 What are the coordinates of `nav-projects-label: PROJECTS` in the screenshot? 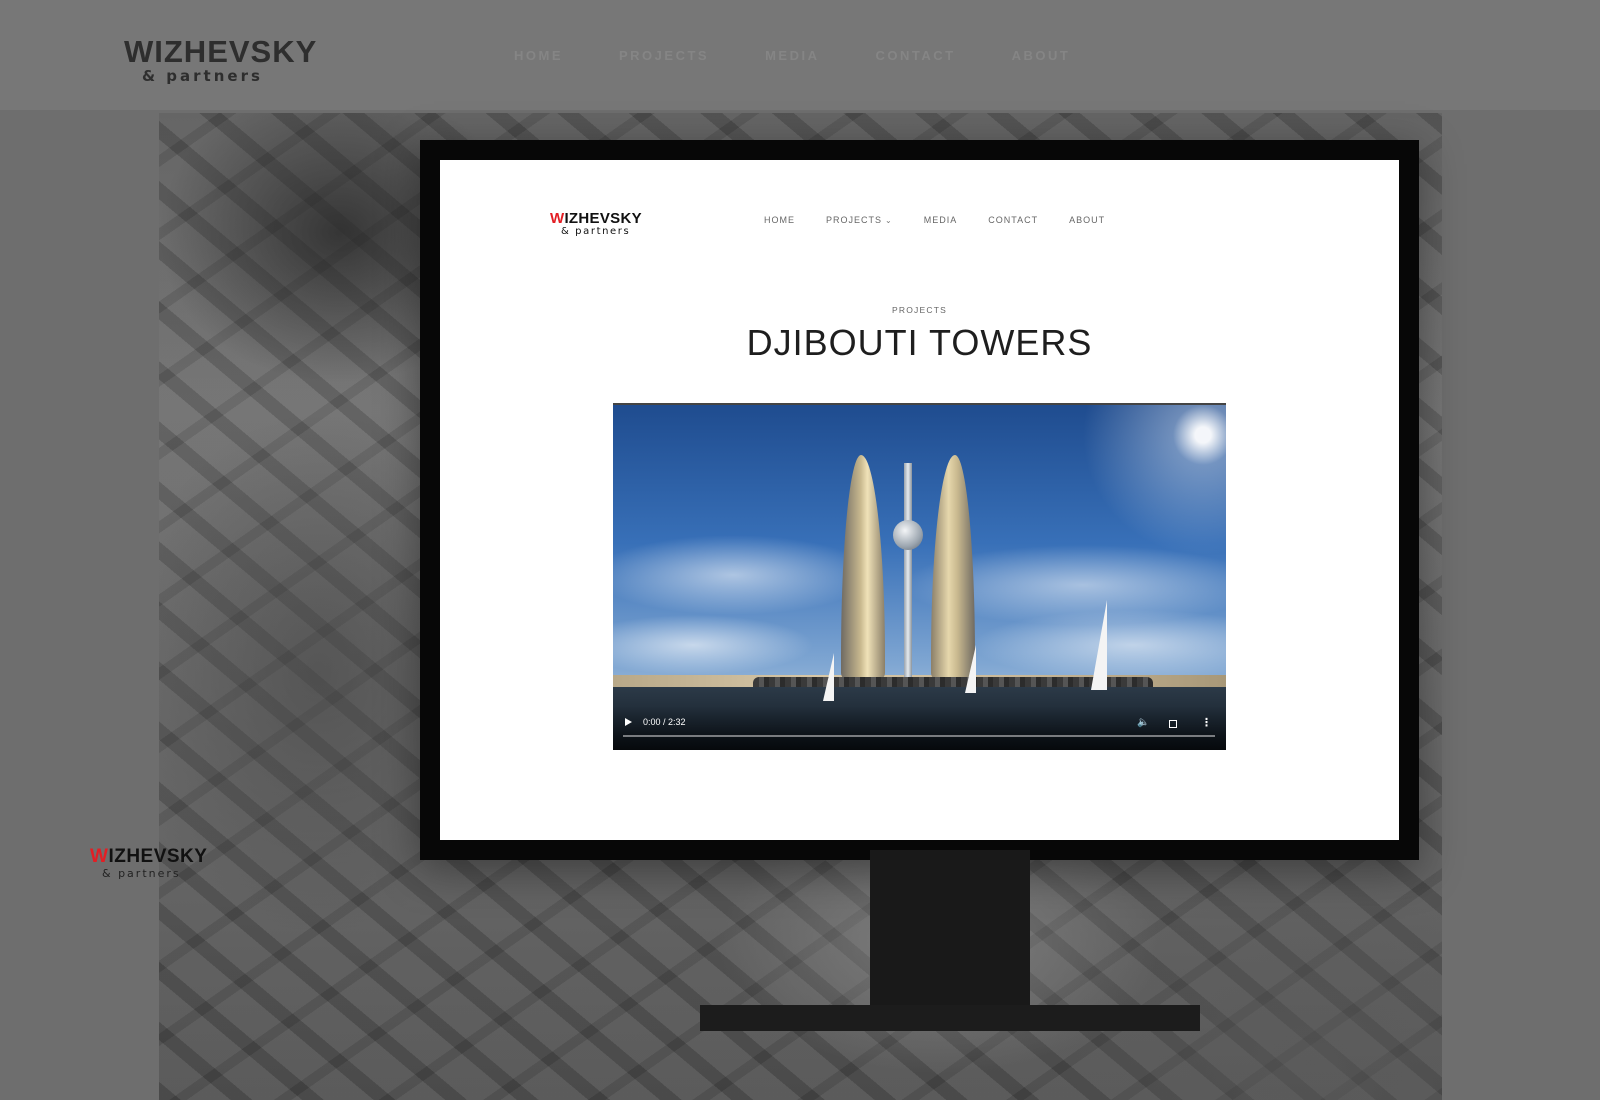 It's located at (854, 220).